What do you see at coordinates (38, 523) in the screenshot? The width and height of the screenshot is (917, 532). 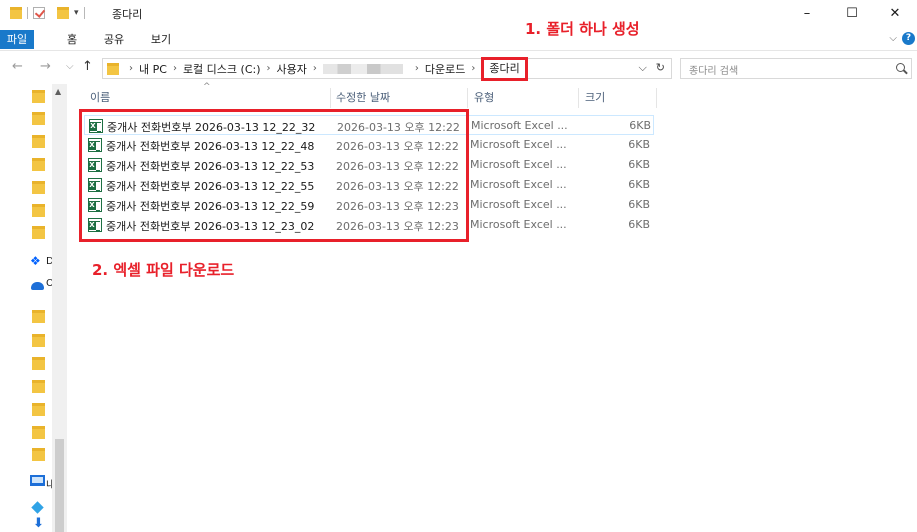 I see `downloads-icon: ⬇` at bounding box center [38, 523].